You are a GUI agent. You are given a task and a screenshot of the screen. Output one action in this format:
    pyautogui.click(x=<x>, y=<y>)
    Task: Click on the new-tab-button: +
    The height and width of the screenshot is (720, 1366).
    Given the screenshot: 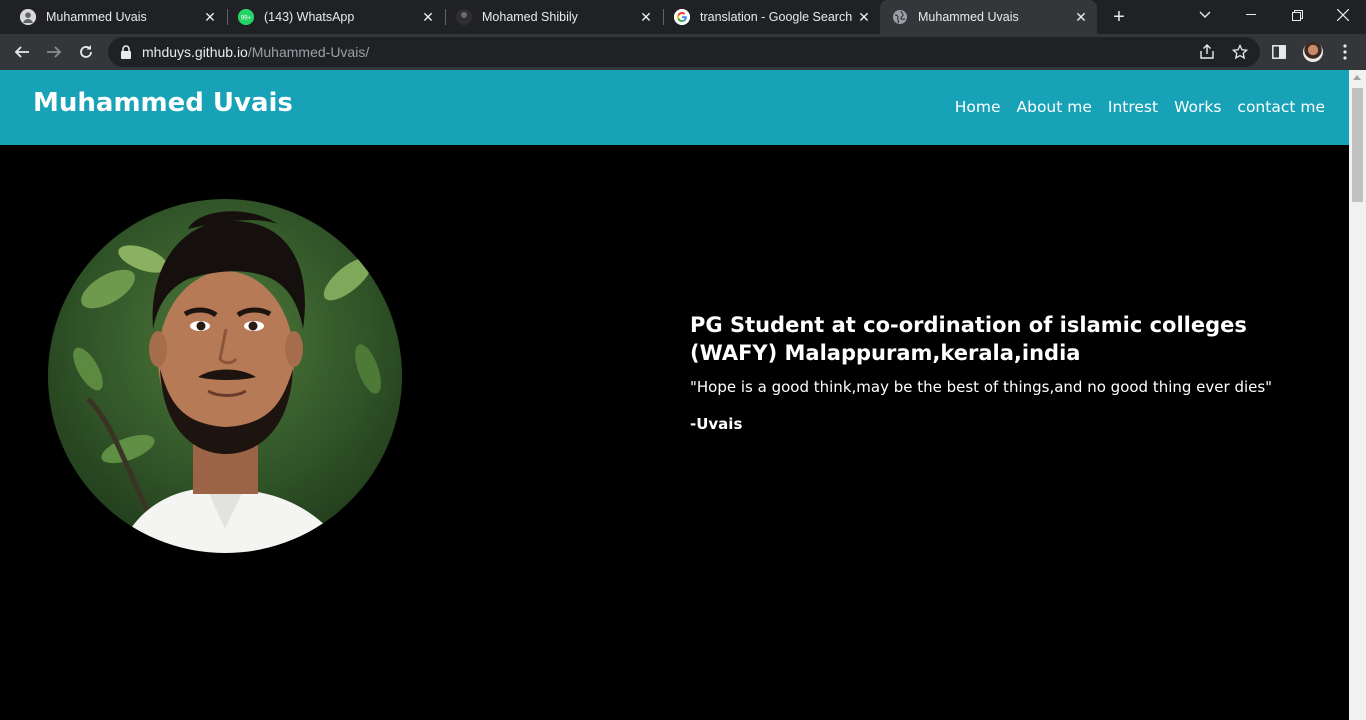 What is the action you would take?
    pyautogui.click(x=1119, y=17)
    